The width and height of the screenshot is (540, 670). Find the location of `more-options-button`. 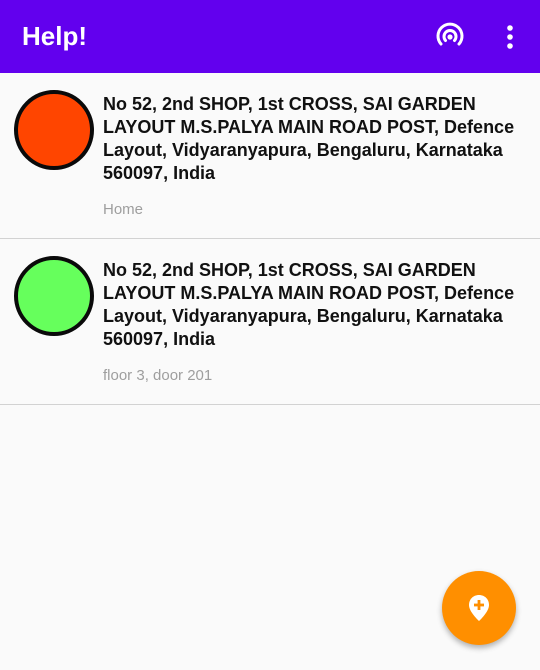

more-options-button is located at coordinates (510, 37).